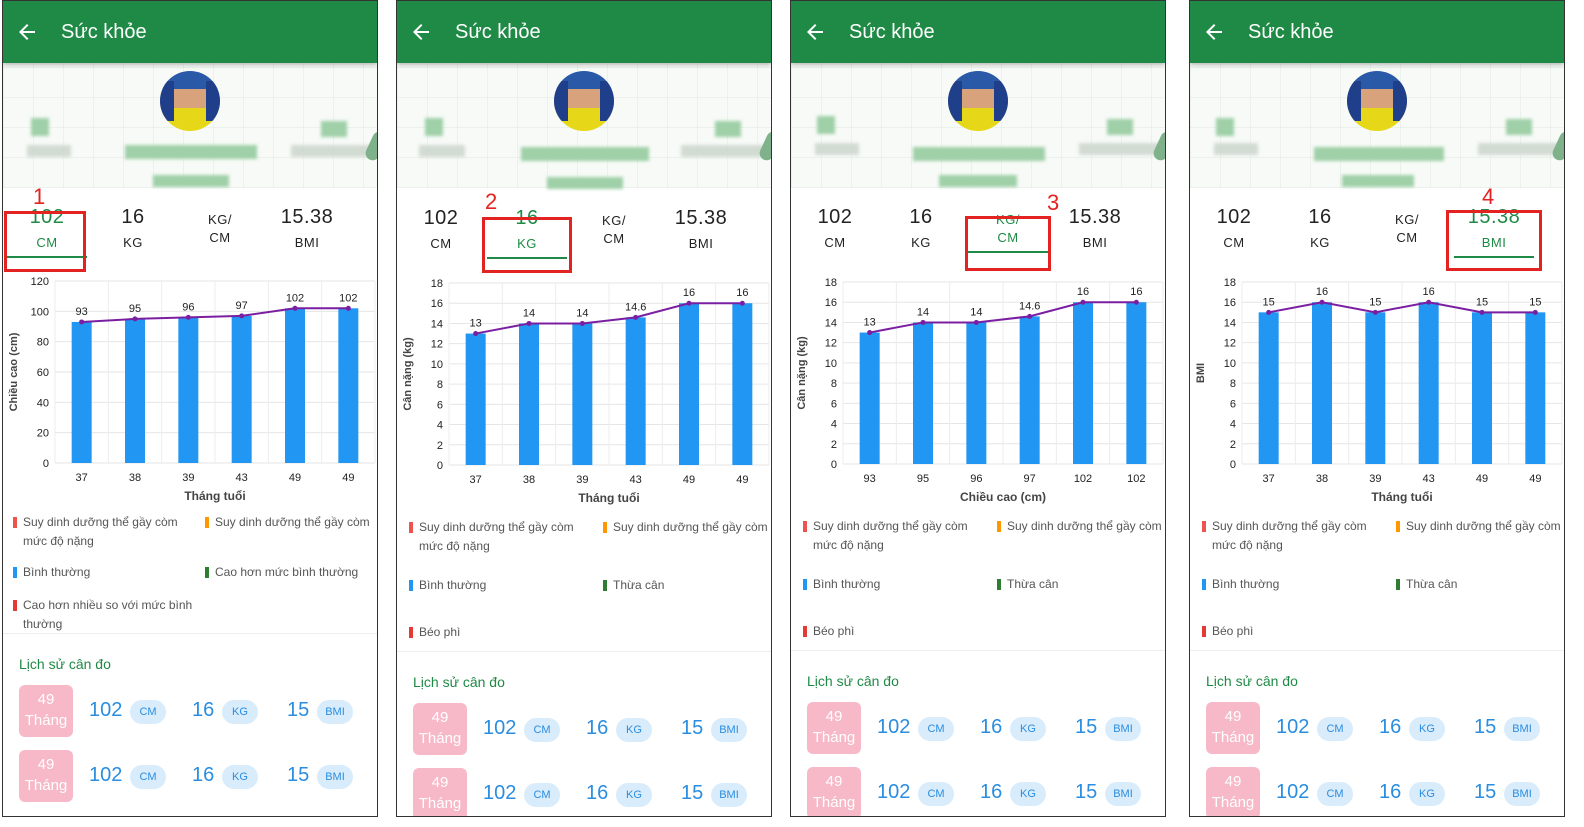 The height and width of the screenshot is (827, 1584). What do you see at coordinates (834, 465) in the screenshot?
I see `y-tick-label: 0` at bounding box center [834, 465].